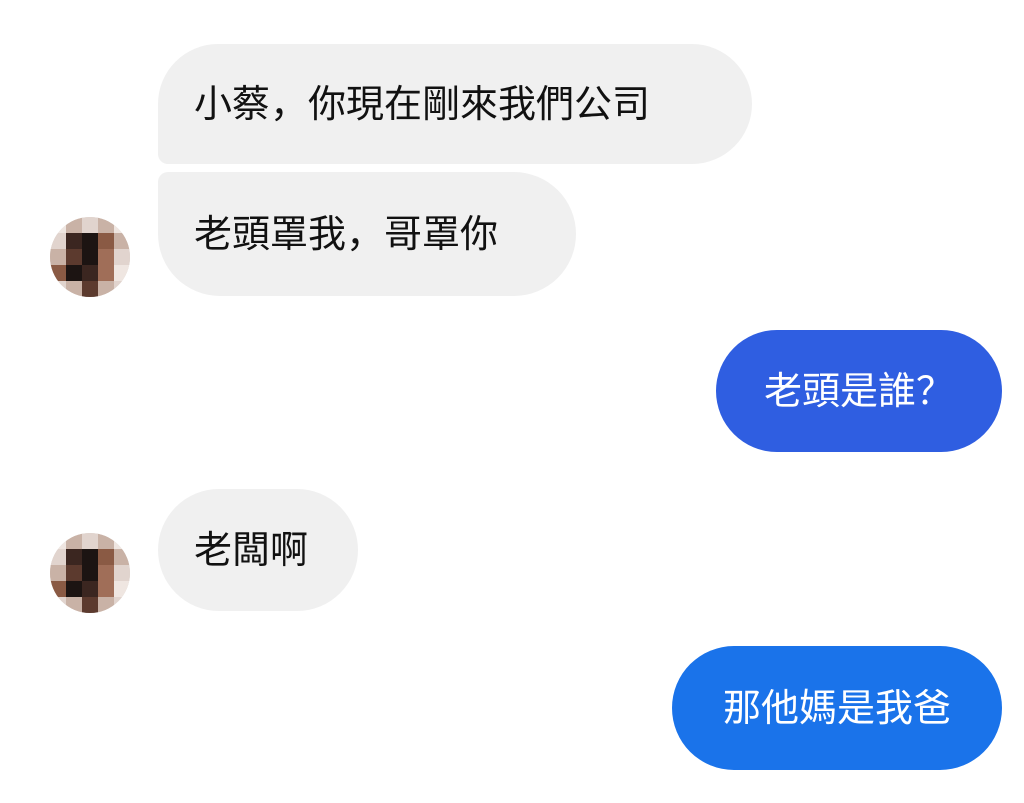 The image size is (1024, 803). What do you see at coordinates (346, 234) in the screenshot?
I see `message-text: 老頭罩我，哥罩你` at bounding box center [346, 234].